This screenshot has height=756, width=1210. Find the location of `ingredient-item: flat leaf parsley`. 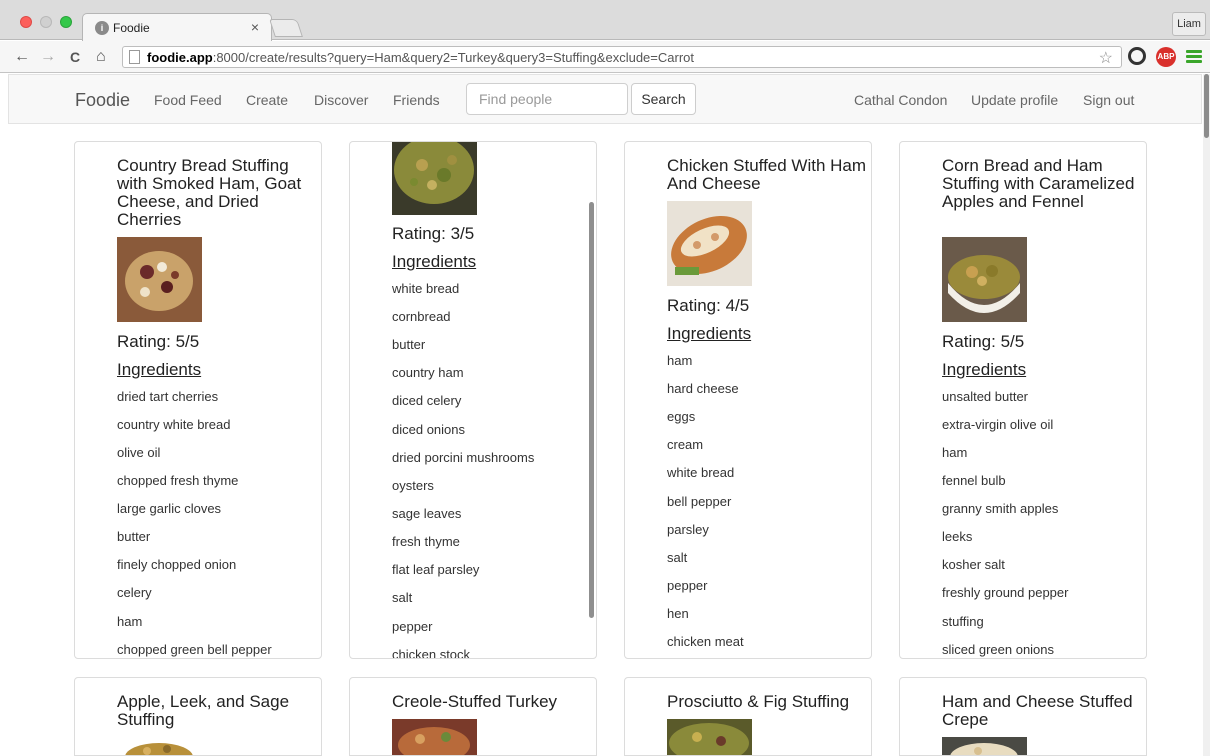

ingredient-item: flat leaf parsley is located at coordinates (436, 569).